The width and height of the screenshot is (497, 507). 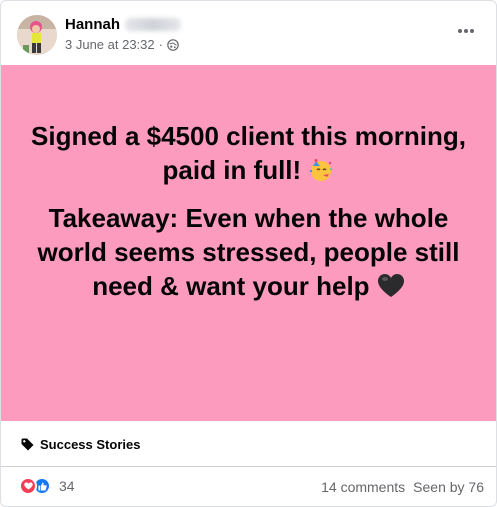 I want to click on avatar-photo, so click(x=37, y=35).